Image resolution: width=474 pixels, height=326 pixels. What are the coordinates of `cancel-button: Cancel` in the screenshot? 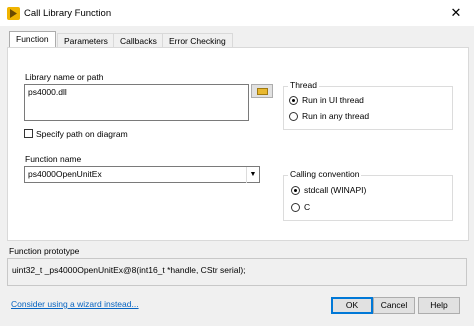 It's located at (394, 305).